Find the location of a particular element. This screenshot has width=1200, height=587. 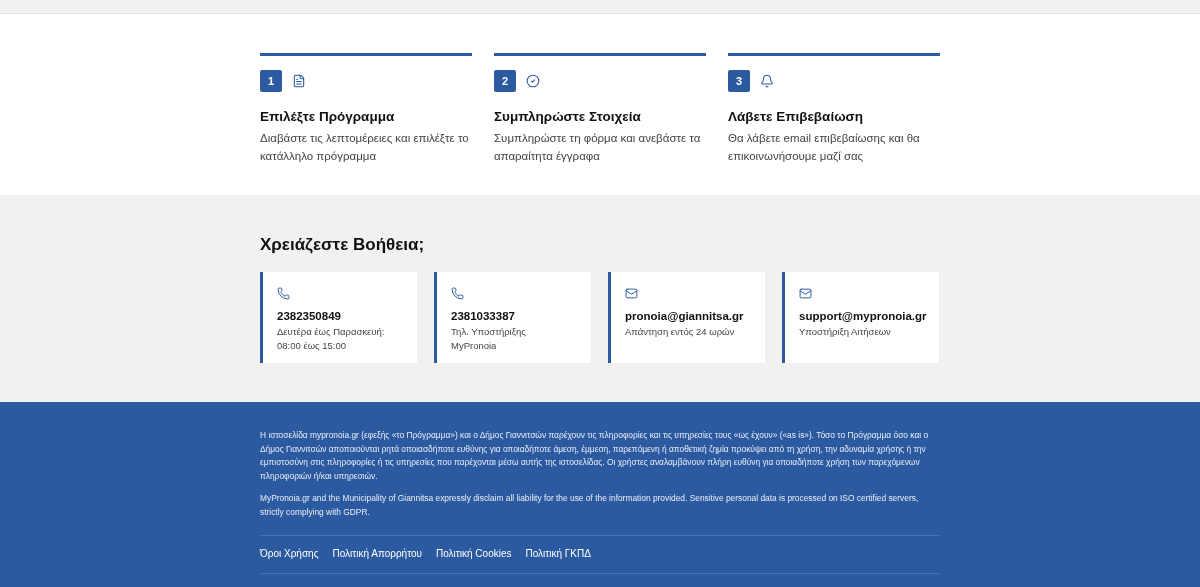

step-number: 3 is located at coordinates (739, 81).